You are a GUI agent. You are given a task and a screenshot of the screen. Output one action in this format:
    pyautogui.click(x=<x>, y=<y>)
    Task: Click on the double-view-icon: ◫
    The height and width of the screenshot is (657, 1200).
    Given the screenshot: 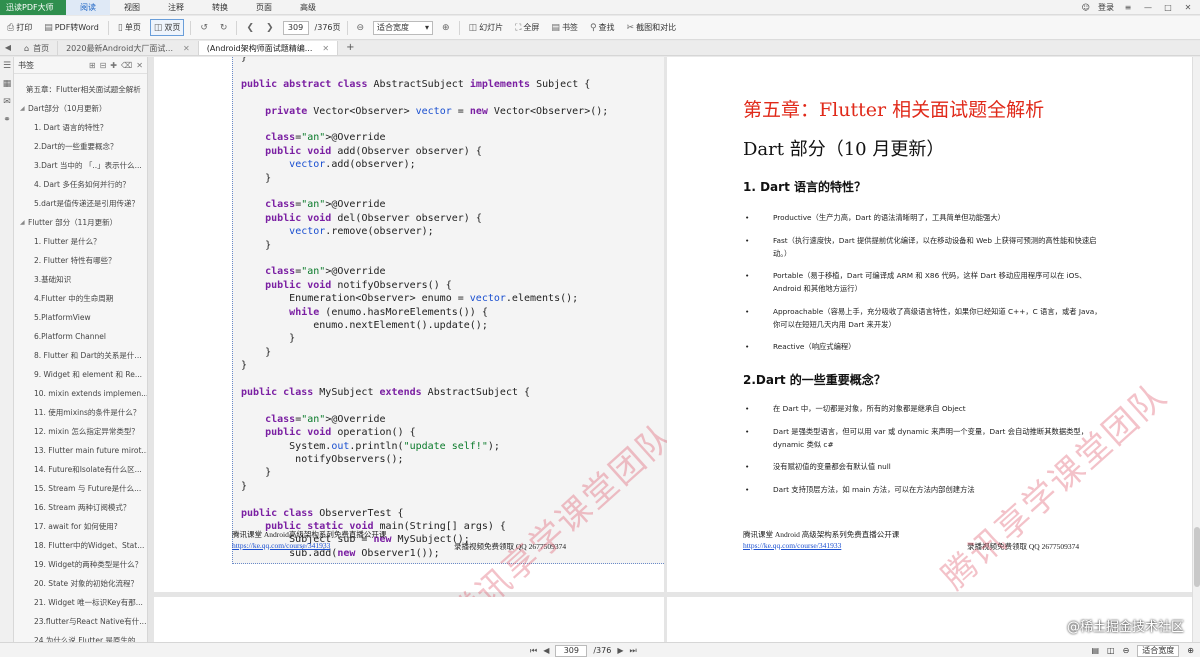 What is the action you would take?
    pyautogui.click(x=1111, y=650)
    